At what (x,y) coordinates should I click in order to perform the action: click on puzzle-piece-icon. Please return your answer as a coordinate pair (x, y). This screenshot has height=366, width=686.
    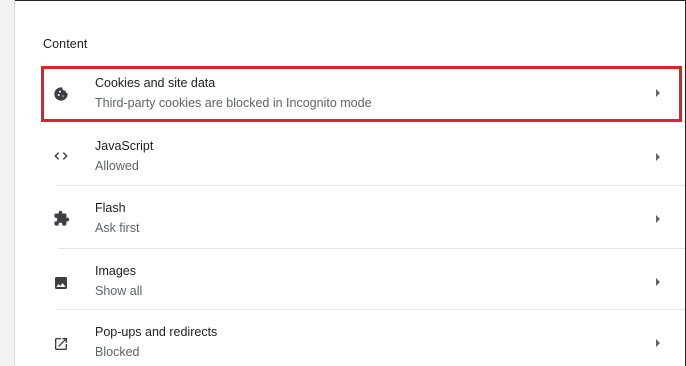
    Looking at the image, I should click on (61, 218).